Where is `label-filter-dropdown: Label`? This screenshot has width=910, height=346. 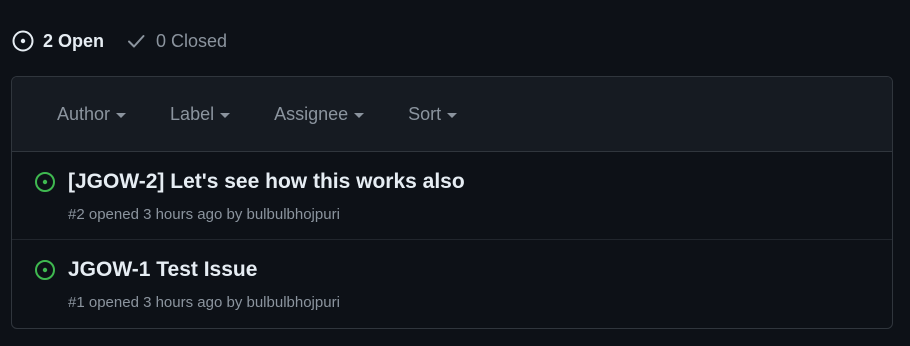
label-filter-dropdown: Label is located at coordinates (200, 114).